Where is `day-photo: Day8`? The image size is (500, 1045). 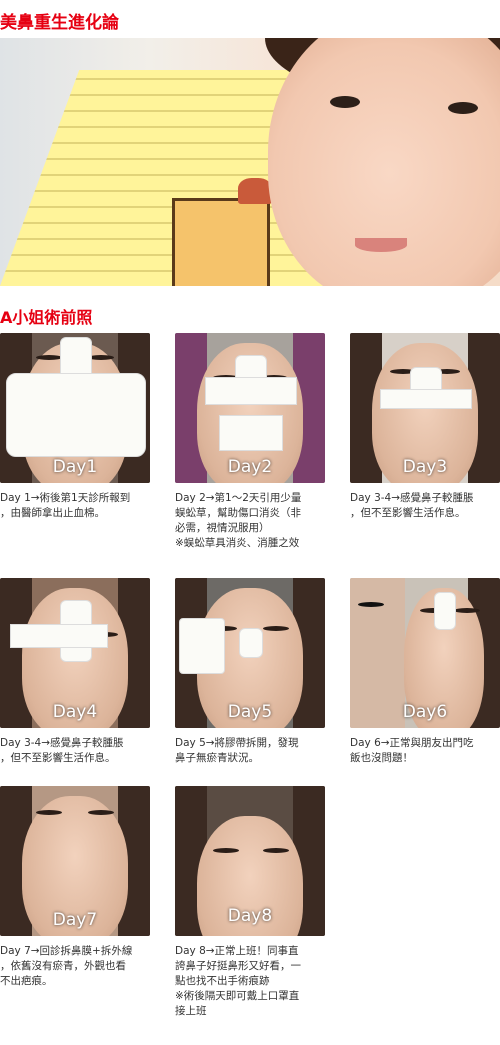
day-photo: Day8 is located at coordinates (250, 861).